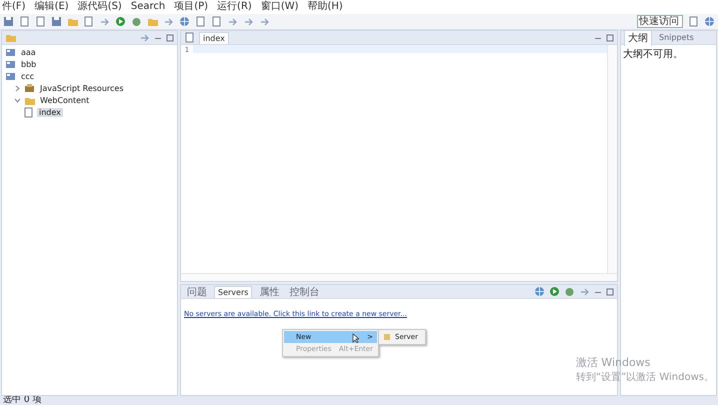 The width and height of the screenshot is (718, 405). What do you see at coordinates (191, 7) in the screenshot?
I see `menu-item: 项目(P)` at bounding box center [191, 7].